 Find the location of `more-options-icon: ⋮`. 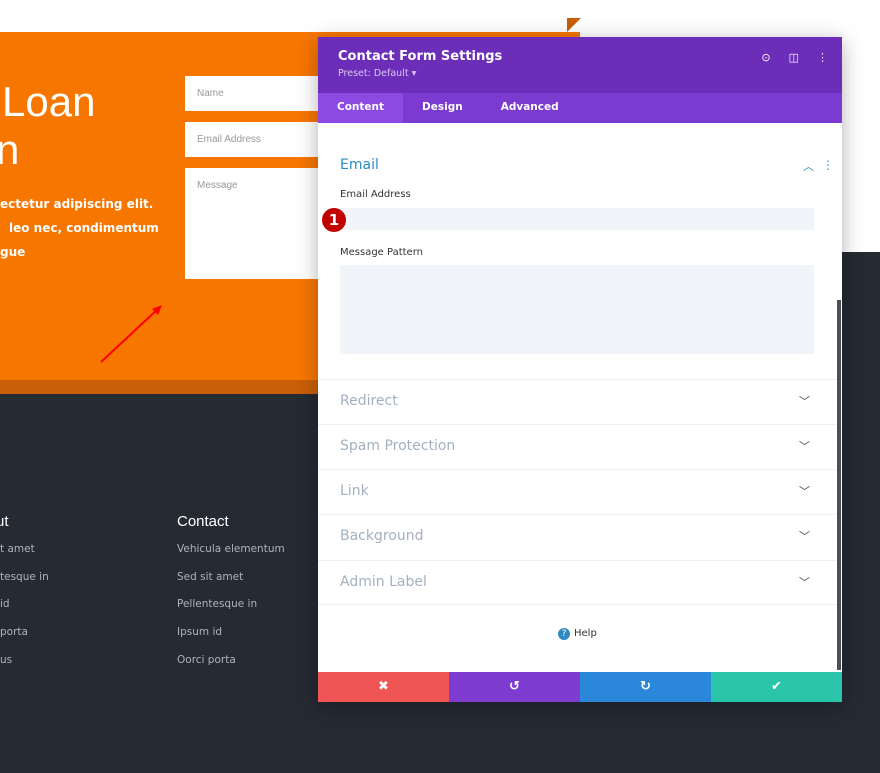

more-options-icon: ⋮ is located at coordinates (822, 57).